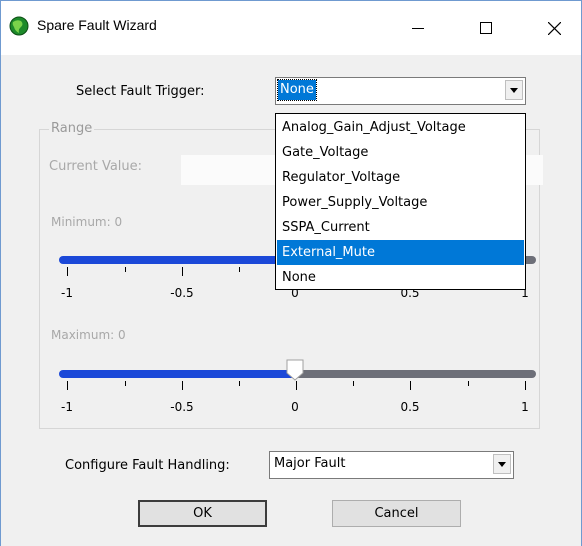 Image resolution: width=582 pixels, height=546 pixels. What do you see at coordinates (400, 127) in the screenshot?
I see `trigger-option: Analog_Gain_Adjust_Voltage` at bounding box center [400, 127].